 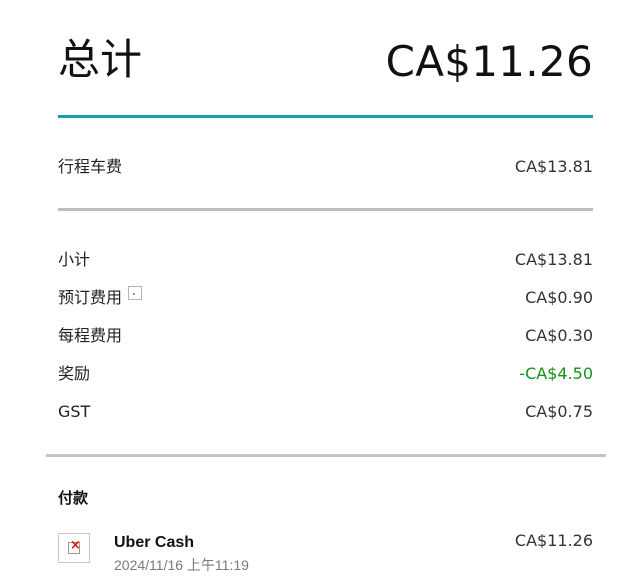 What do you see at coordinates (325, 412) in the screenshot?
I see `gst-row: GST CA$0.75` at bounding box center [325, 412].